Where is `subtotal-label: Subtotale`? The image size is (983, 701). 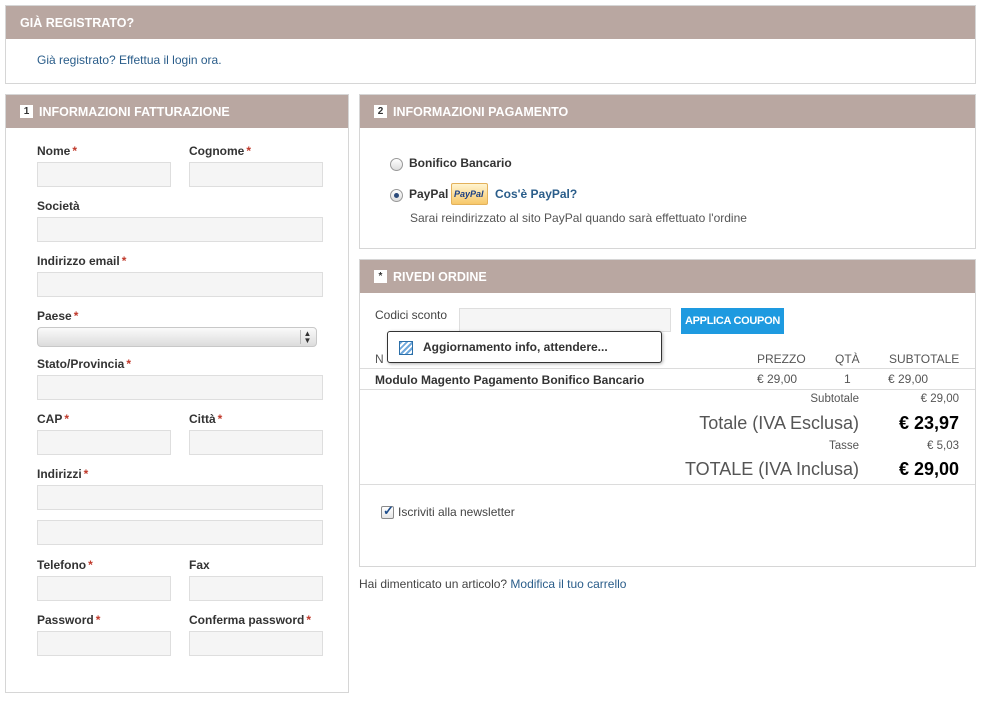 subtotal-label: Subtotale is located at coordinates (834, 399).